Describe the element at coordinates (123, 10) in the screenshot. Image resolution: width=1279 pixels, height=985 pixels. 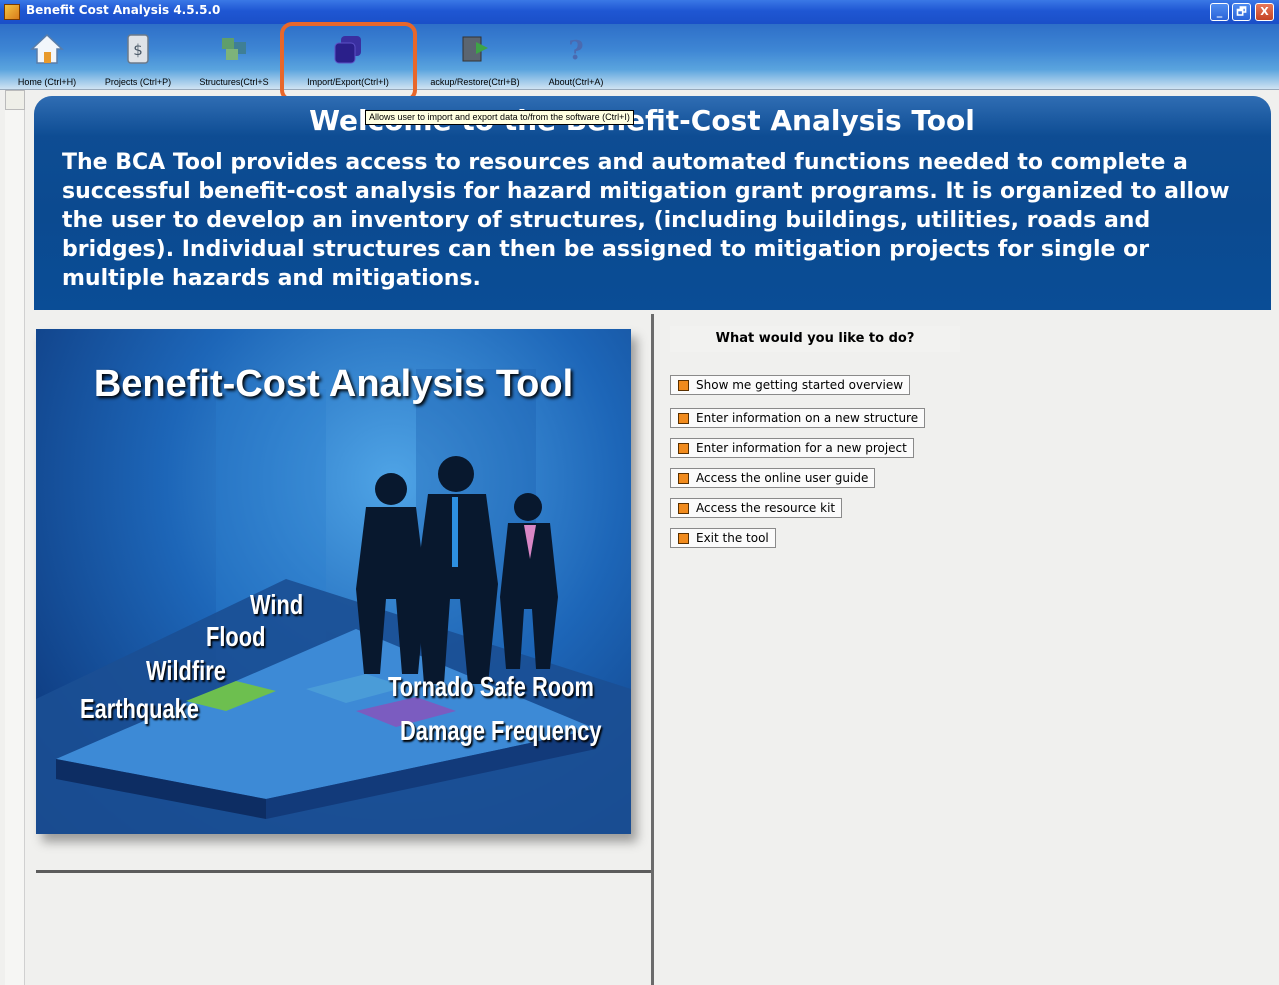
I see `window-title: Benefit Cost Analysis 4.5.5.0` at that location.